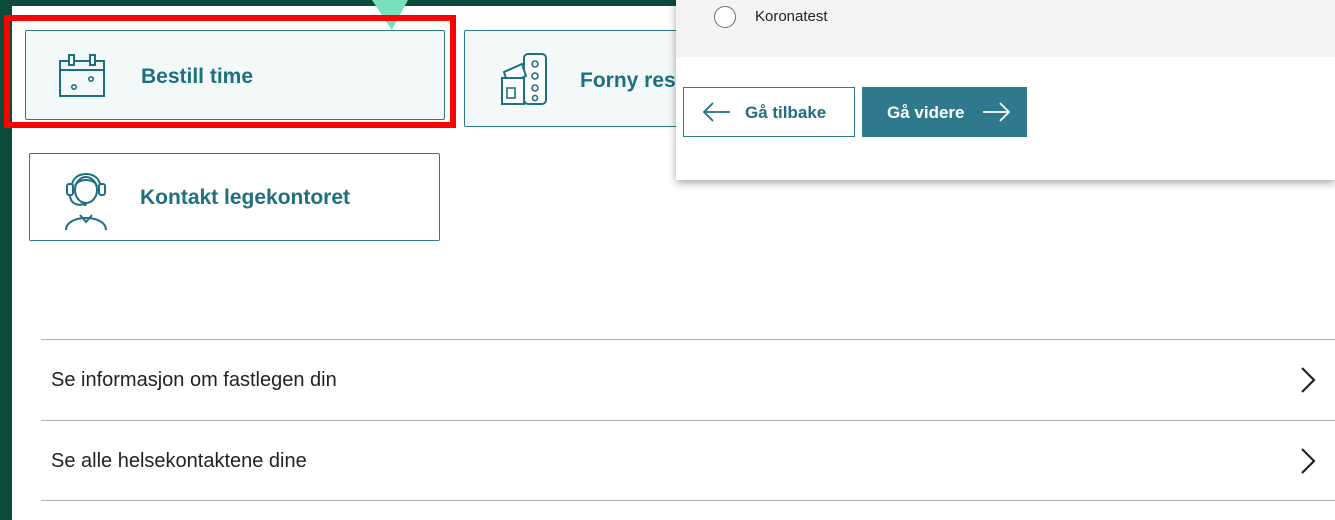 The image size is (1335, 520). What do you see at coordinates (786, 112) in the screenshot?
I see `back-button-label: Gå tilbake` at bounding box center [786, 112].